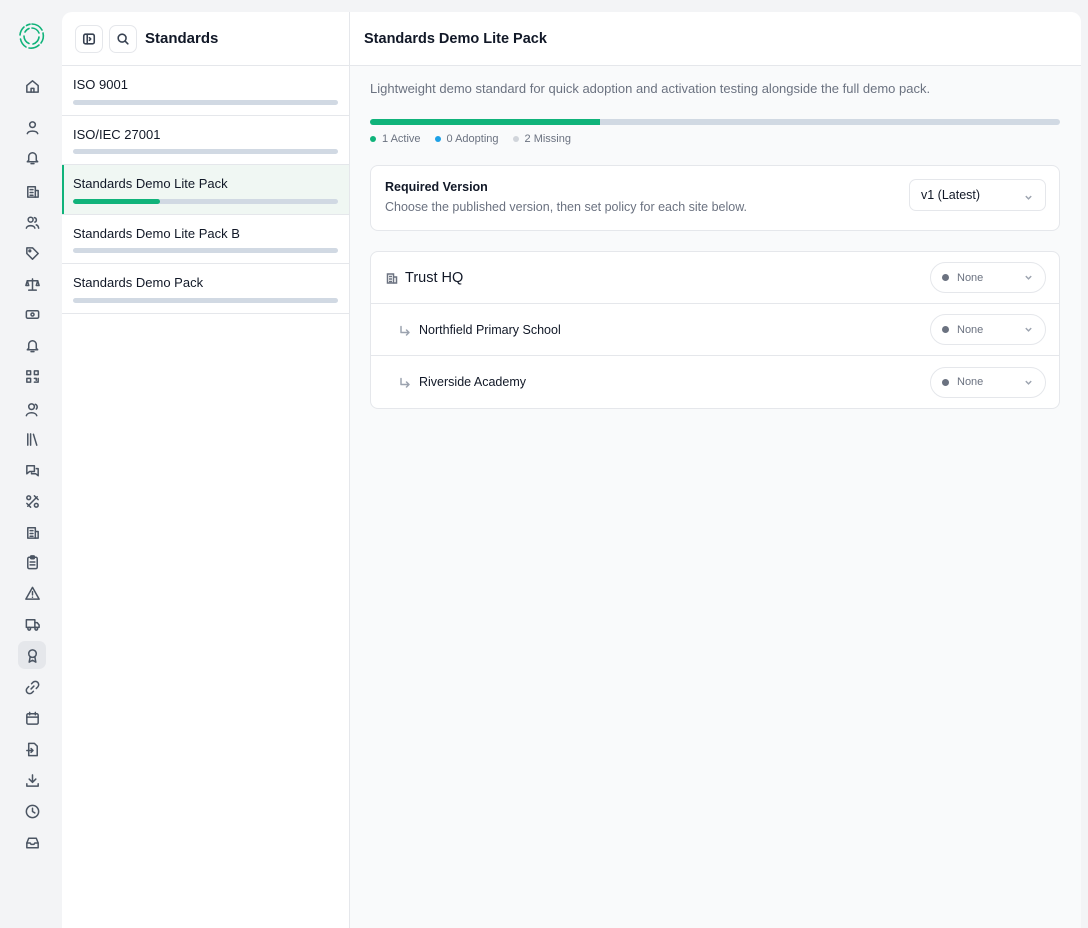  I want to click on page-title: Standards Demo Lite Pack, so click(455, 38).